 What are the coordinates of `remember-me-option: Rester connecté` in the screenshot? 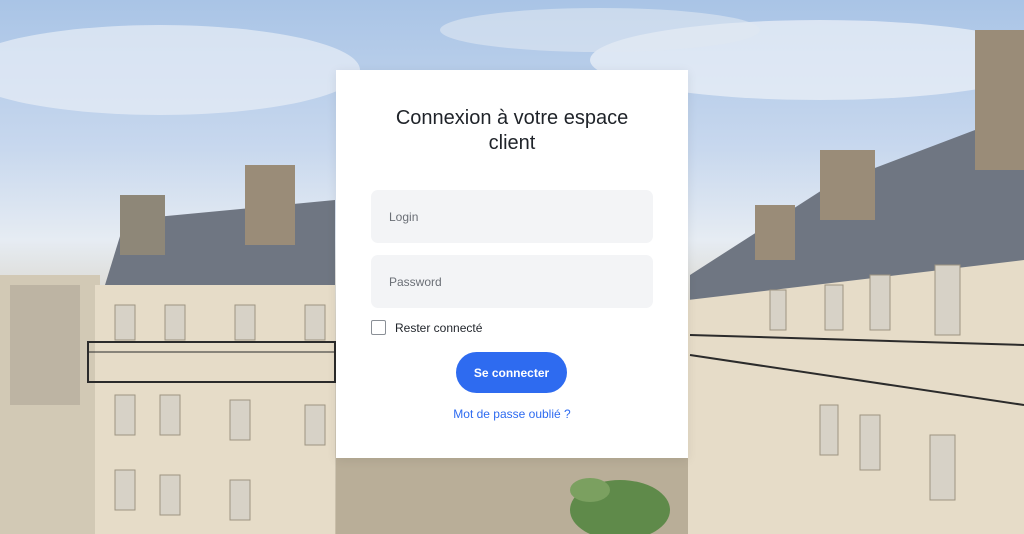 It's located at (426, 327).